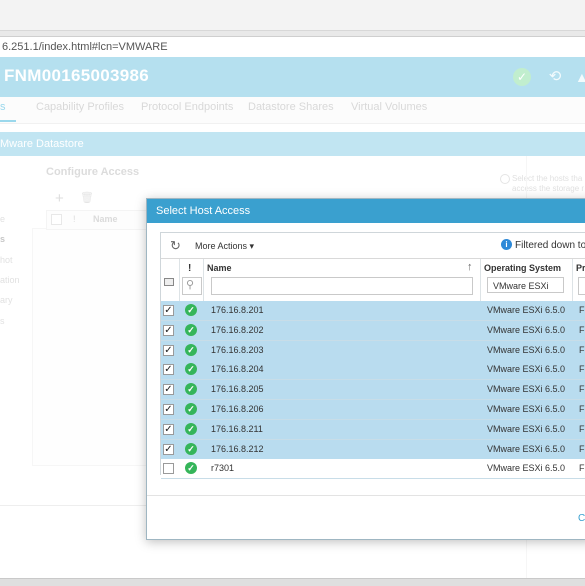 The height and width of the screenshot is (586, 585). What do you see at coordinates (237, 409) in the screenshot?
I see `host-name-cell: 176.16.8.206` at bounding box center [237, 409].